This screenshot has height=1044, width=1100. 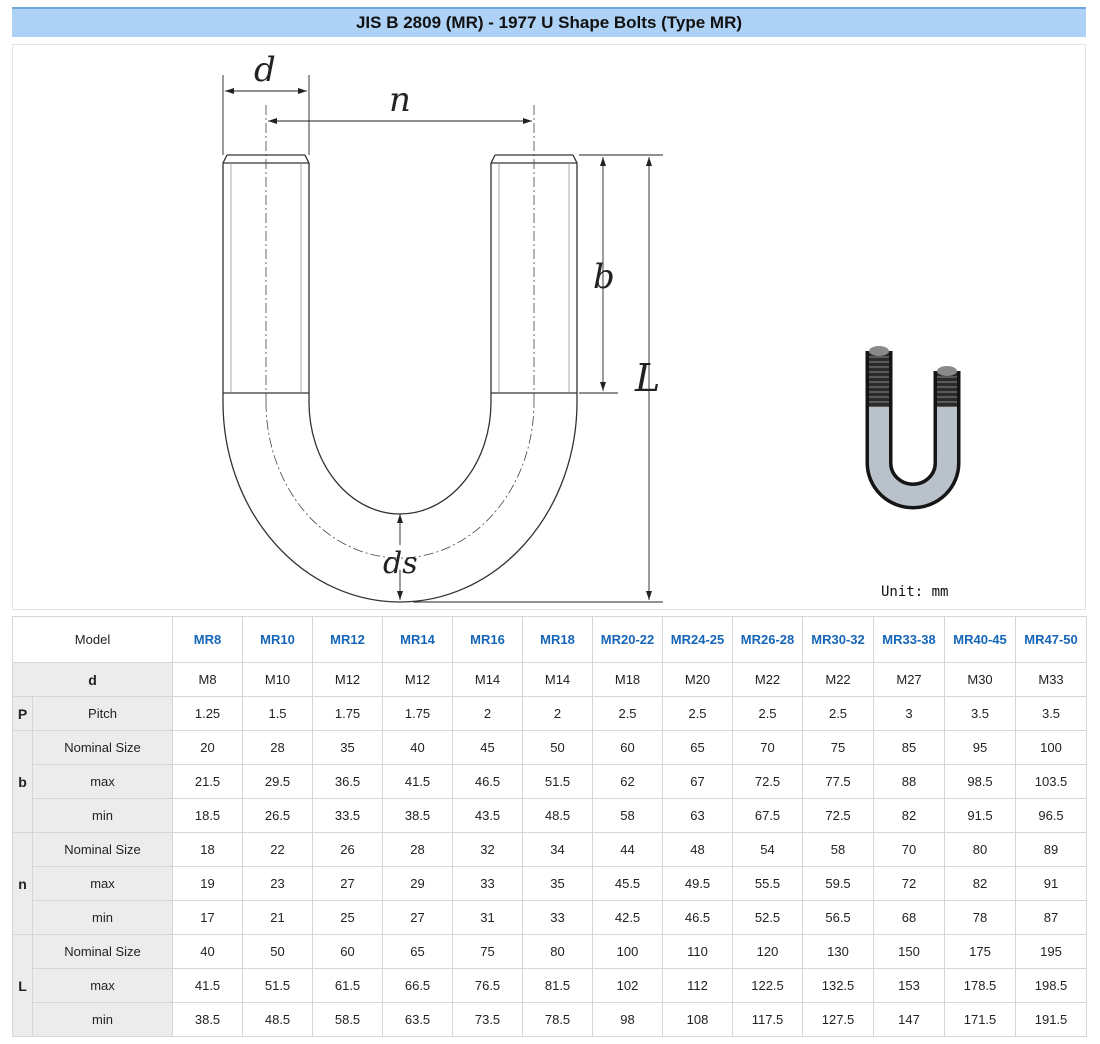 I want to click on model-column-header: MR10, so click(x=278, y=639).